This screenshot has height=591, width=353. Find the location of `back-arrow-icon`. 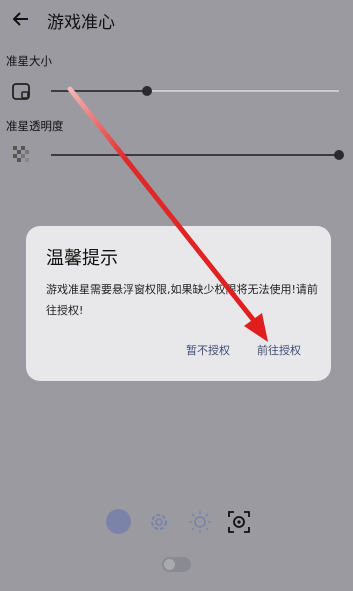

back-arrow-icon is located at coordinates (21, 19).